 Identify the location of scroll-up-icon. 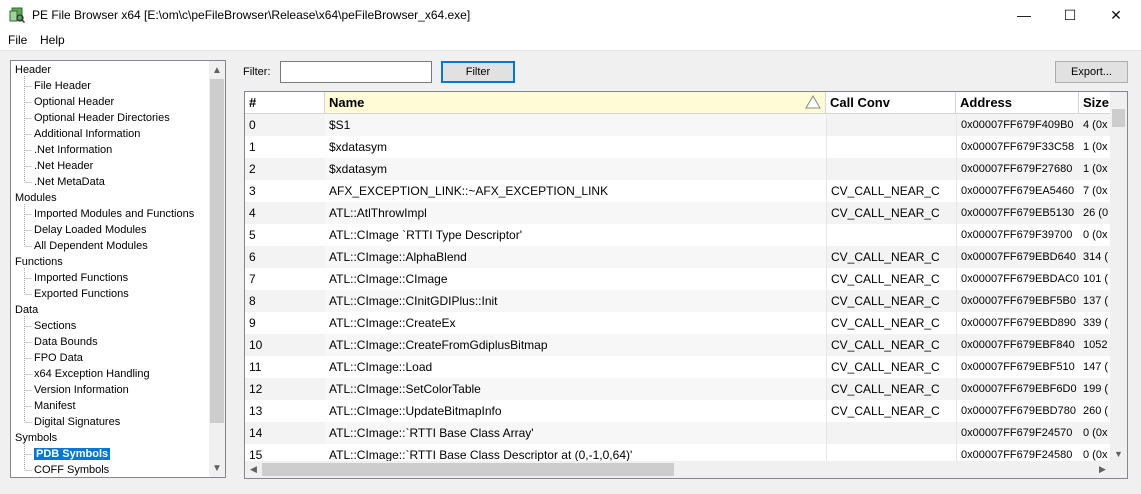
(1118, 100).